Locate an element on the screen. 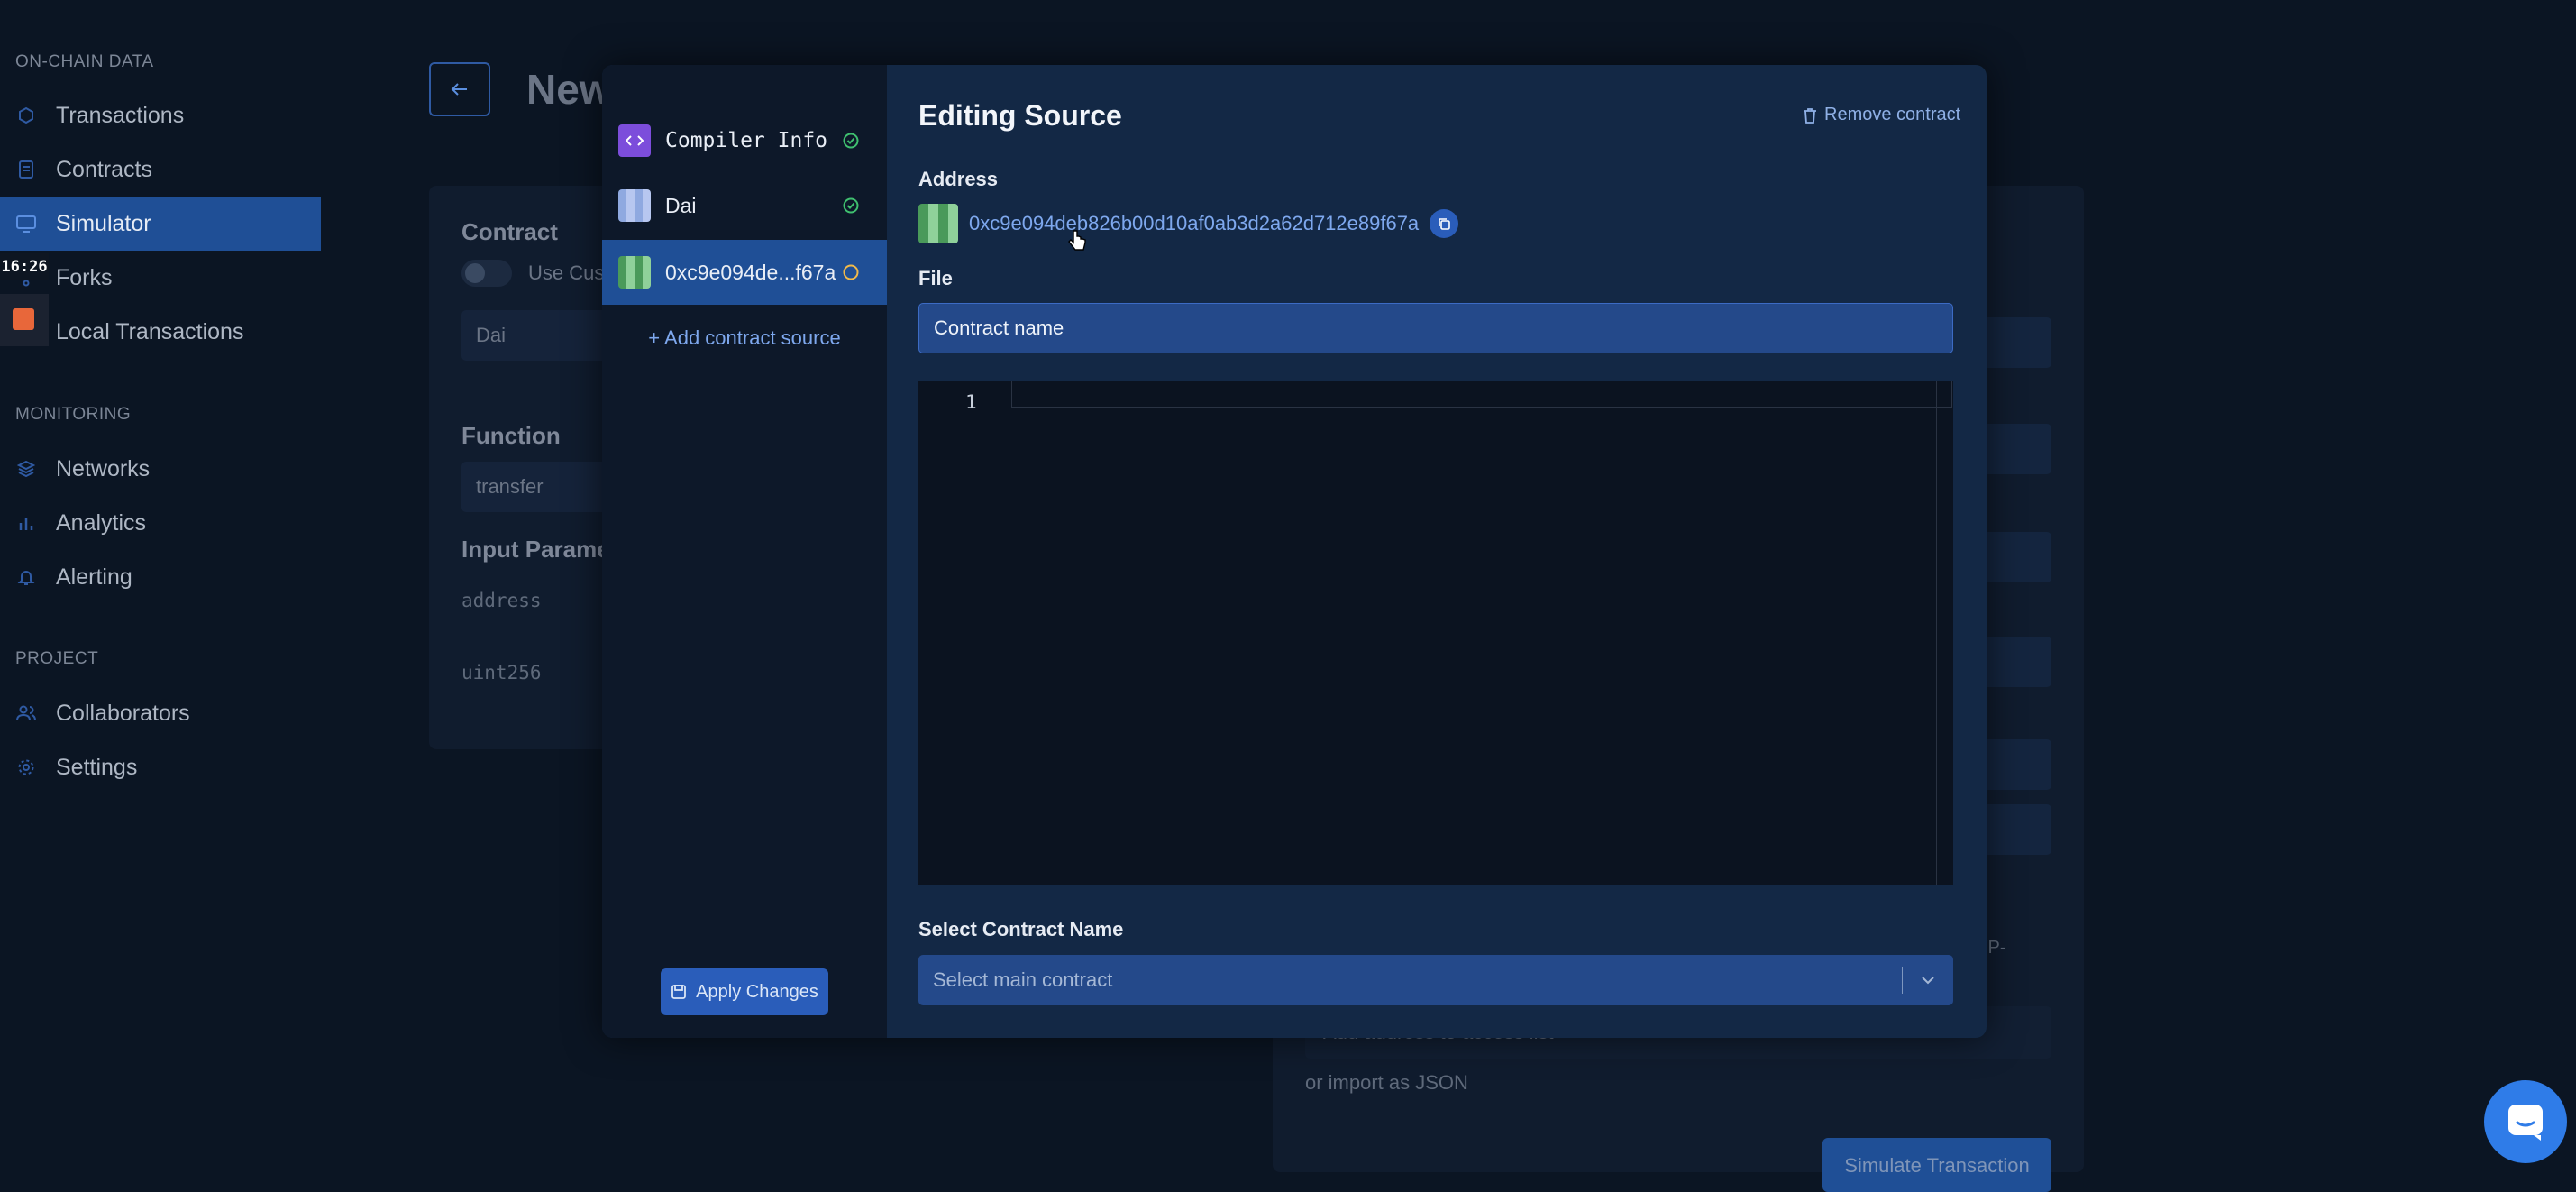  add-contract-source-button: + Add contract source is located at coordinates (744, 338).